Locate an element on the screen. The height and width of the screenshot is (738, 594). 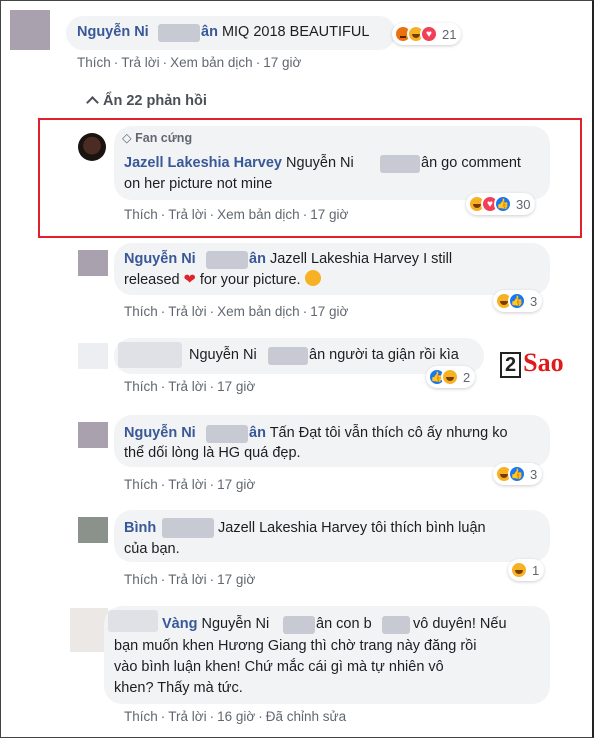
comment-actions: Thích · Trả lời · 16 giờ · Đã chỉnh sửa is located at coordinates (235, 716).